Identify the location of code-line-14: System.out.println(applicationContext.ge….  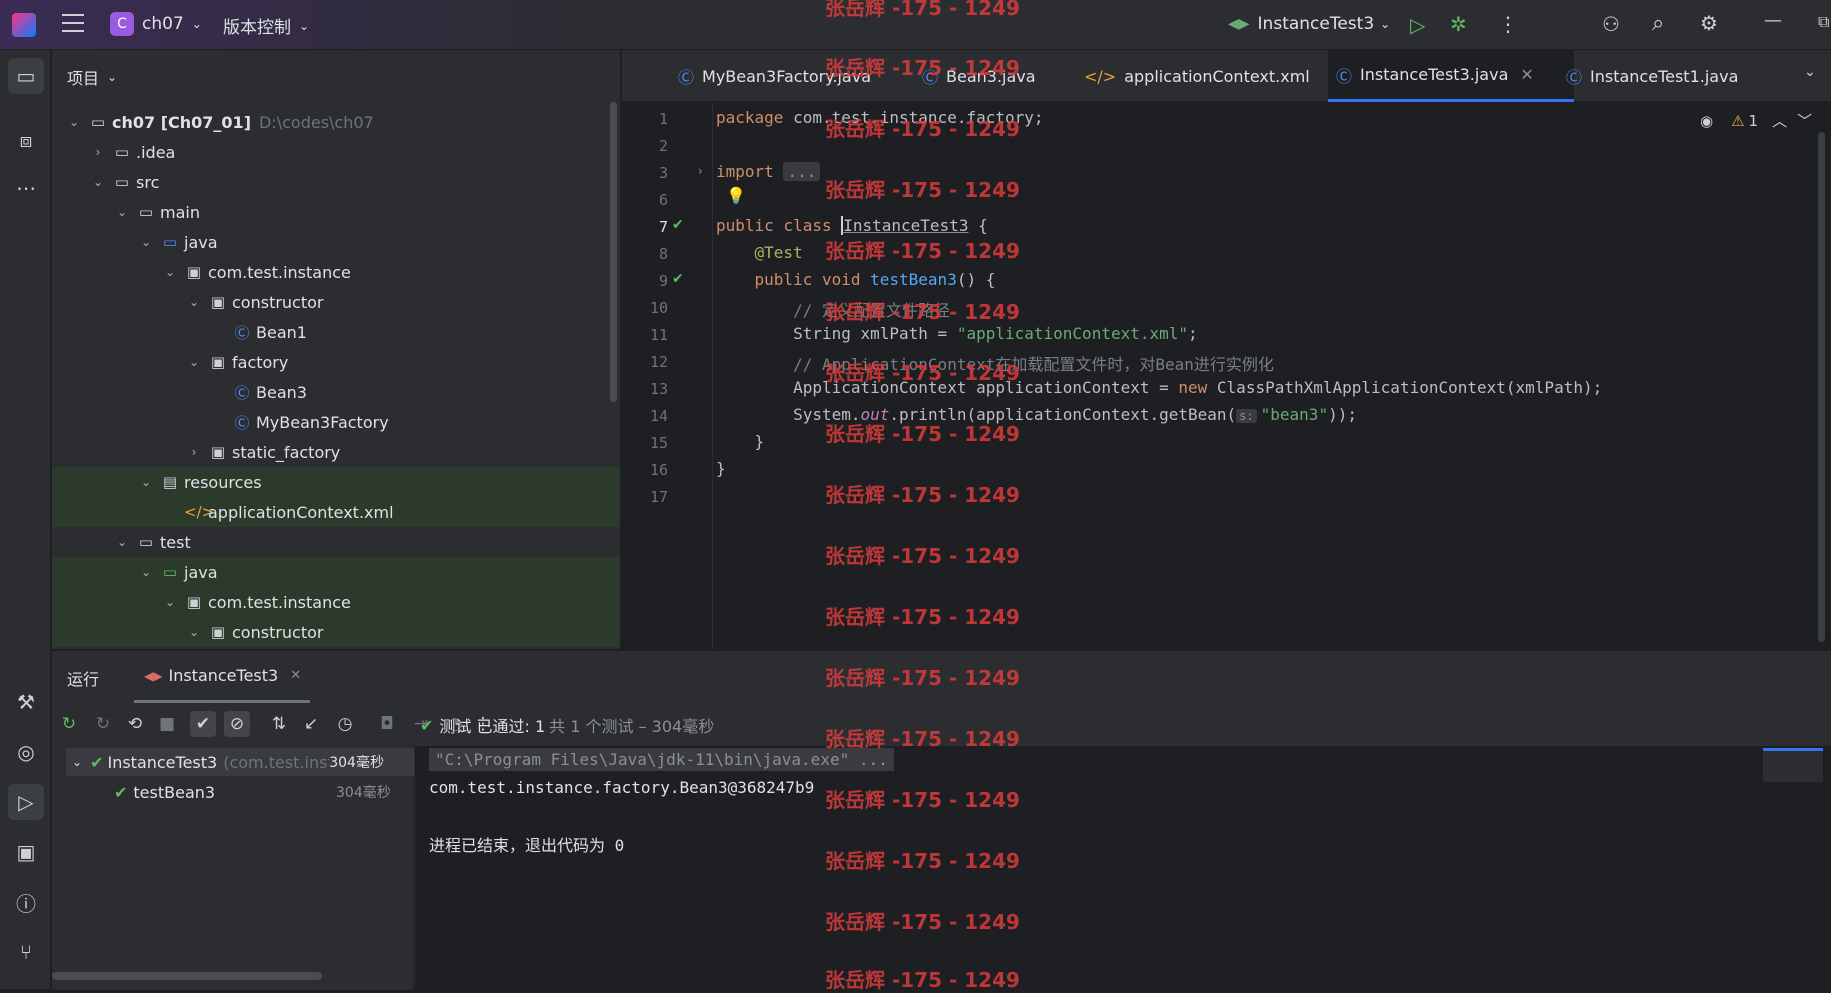
(1036, 414).